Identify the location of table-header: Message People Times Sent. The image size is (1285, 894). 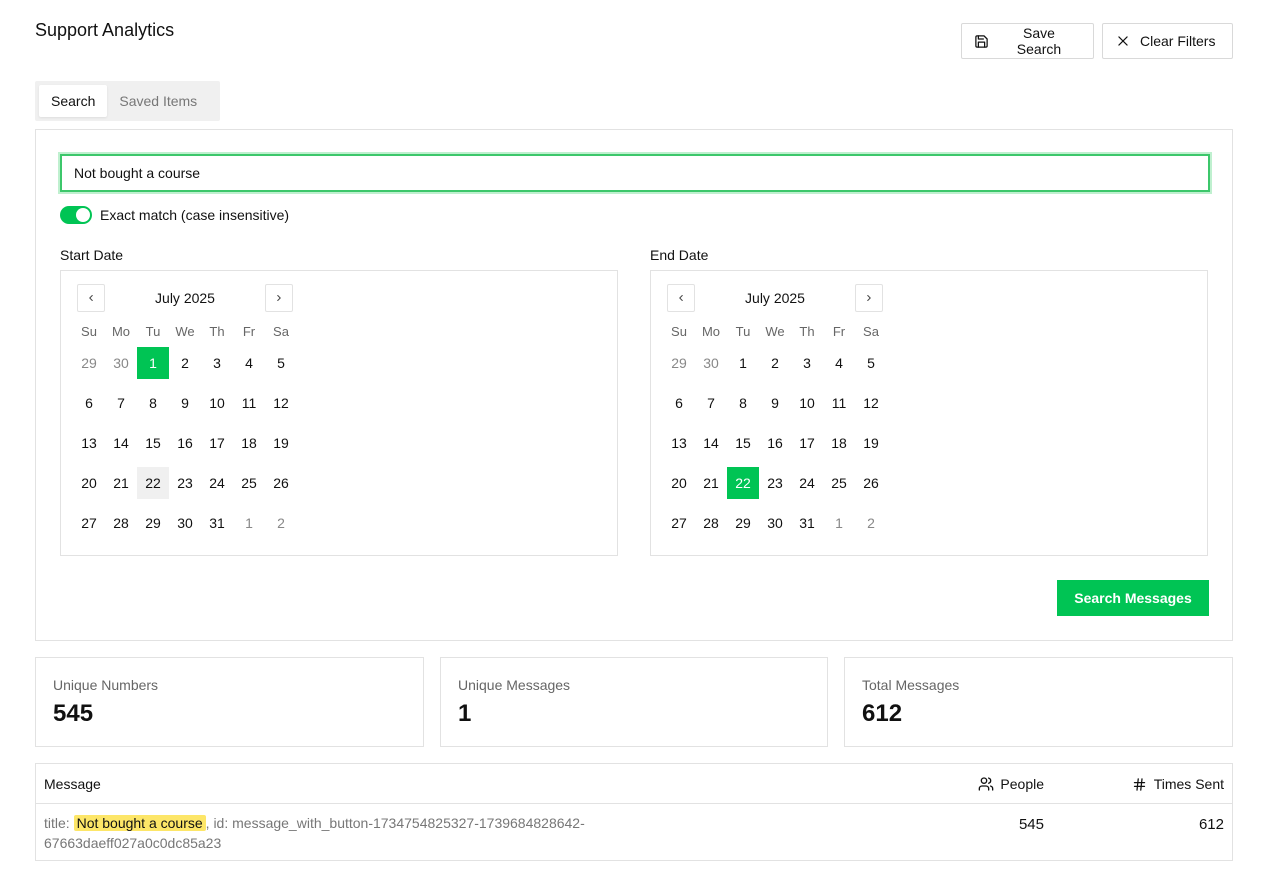
(634, 784).